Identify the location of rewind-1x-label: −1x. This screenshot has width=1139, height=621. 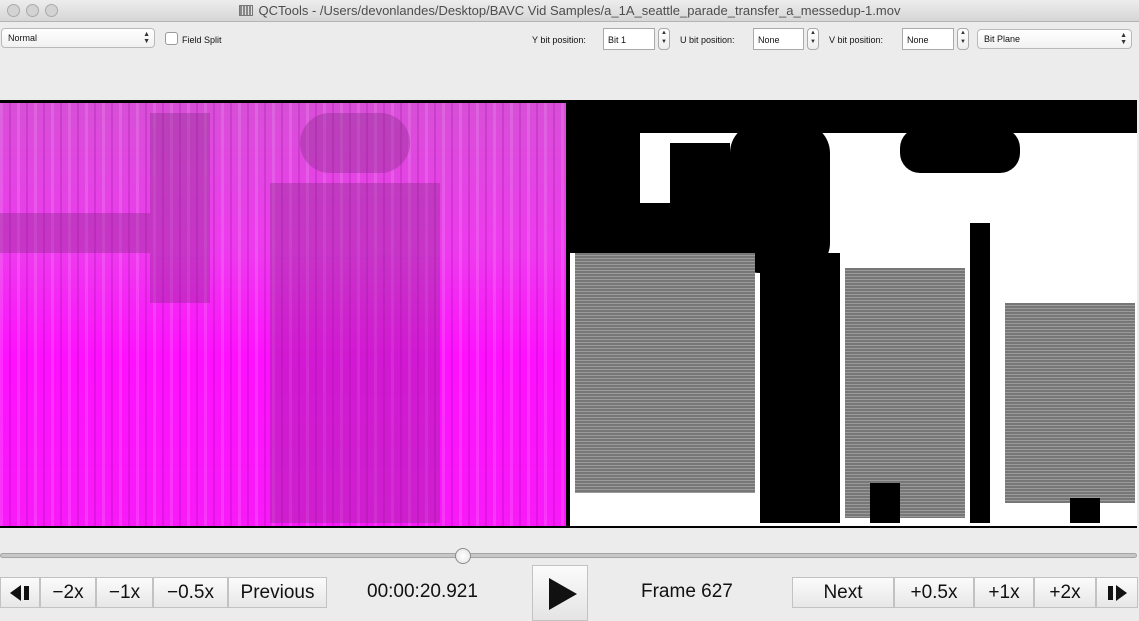
(124, 592).